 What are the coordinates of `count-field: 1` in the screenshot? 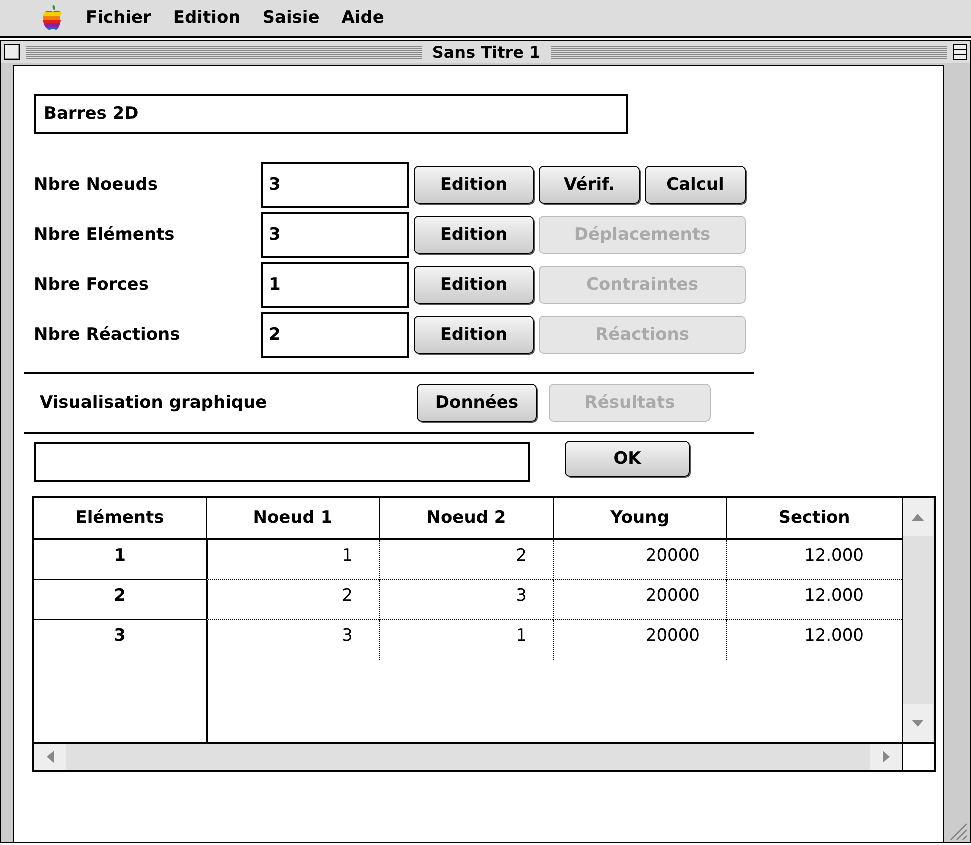 It's located at (335, 285).